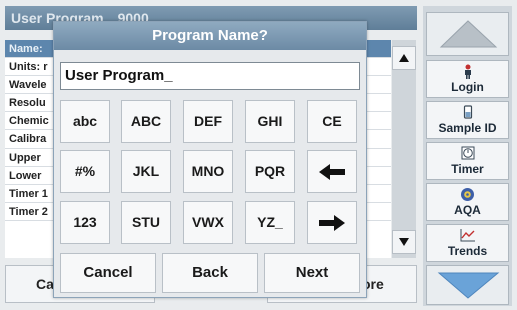  I want to click on scroll-down-button, so click(404, 242).